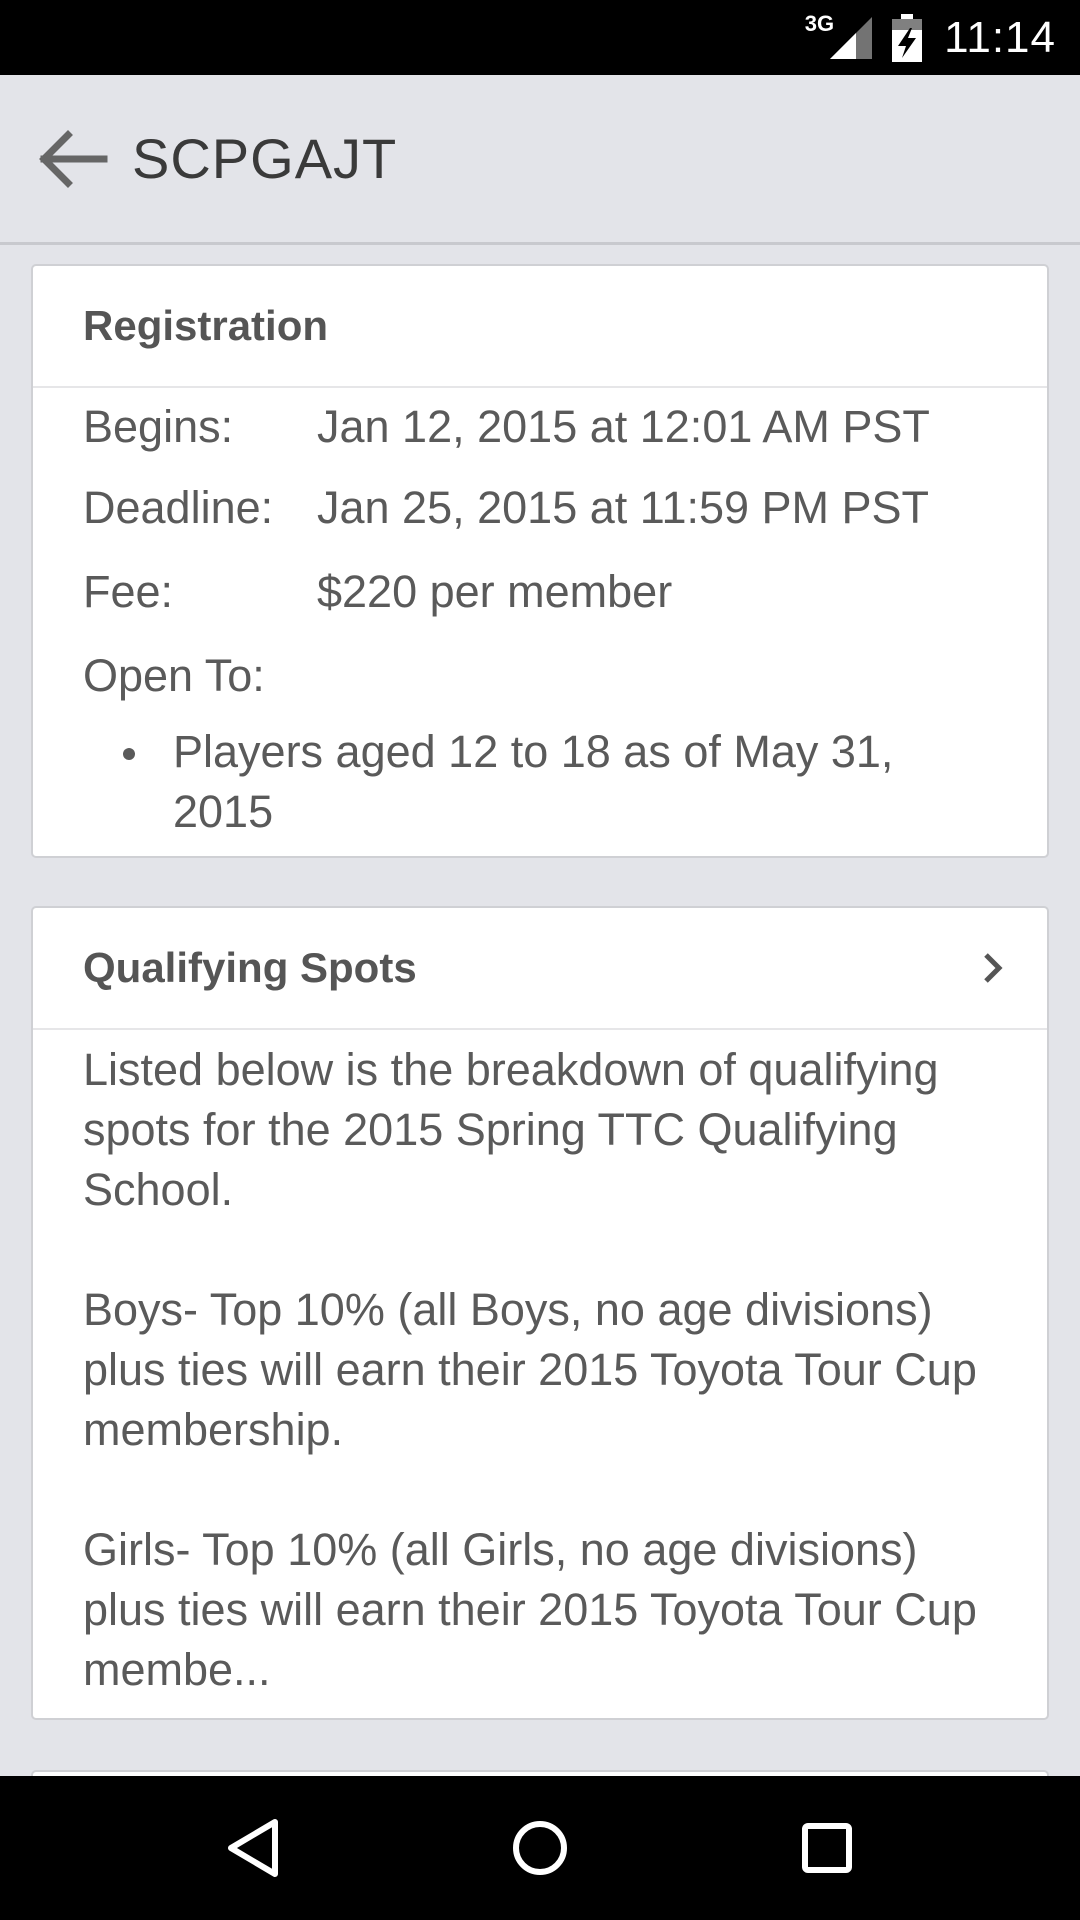 The image size is (1080, 1920). What do you see at coordinates (540, 37) in the screenshot?
I see `status-bar: 3G 11:14` at bounding box center [540, 37].